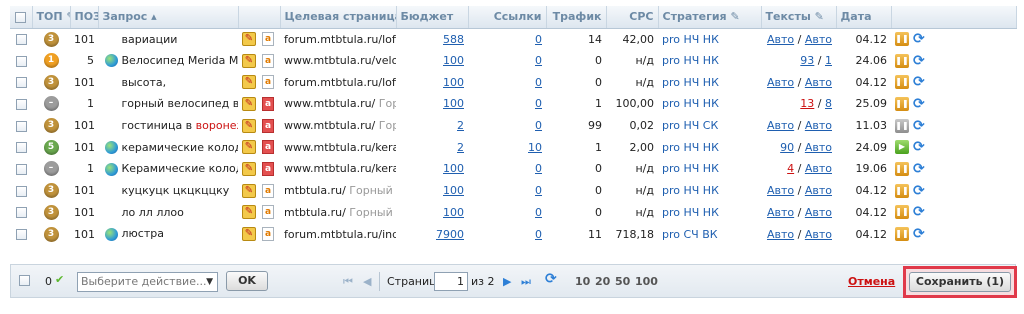 Image resolution: width=1024 pixels, height=314 pixels. What do you see at coordinates (798, 147) in the screenshot?
I see `texts-cell: 90 / Авто` at bounding box center [798, 147].